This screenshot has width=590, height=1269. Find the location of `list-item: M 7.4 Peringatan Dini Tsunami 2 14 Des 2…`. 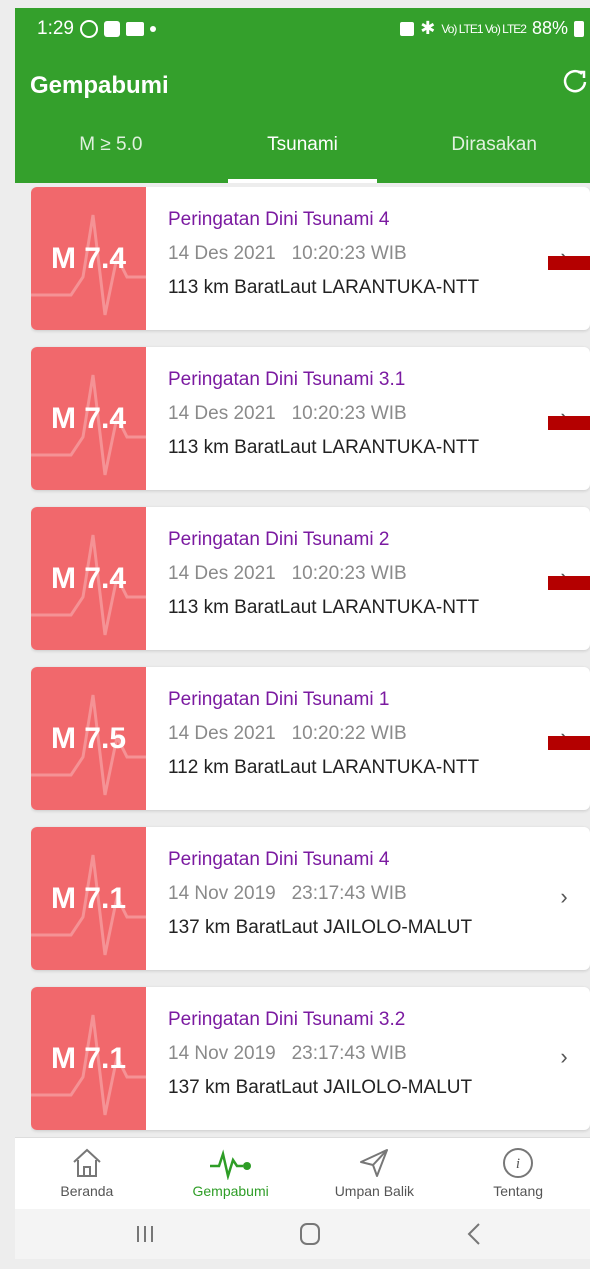

list-item: M 7.4 Peringatan Dini Tsunami 2 14 Des 2… is located at coordinates (310, 578).